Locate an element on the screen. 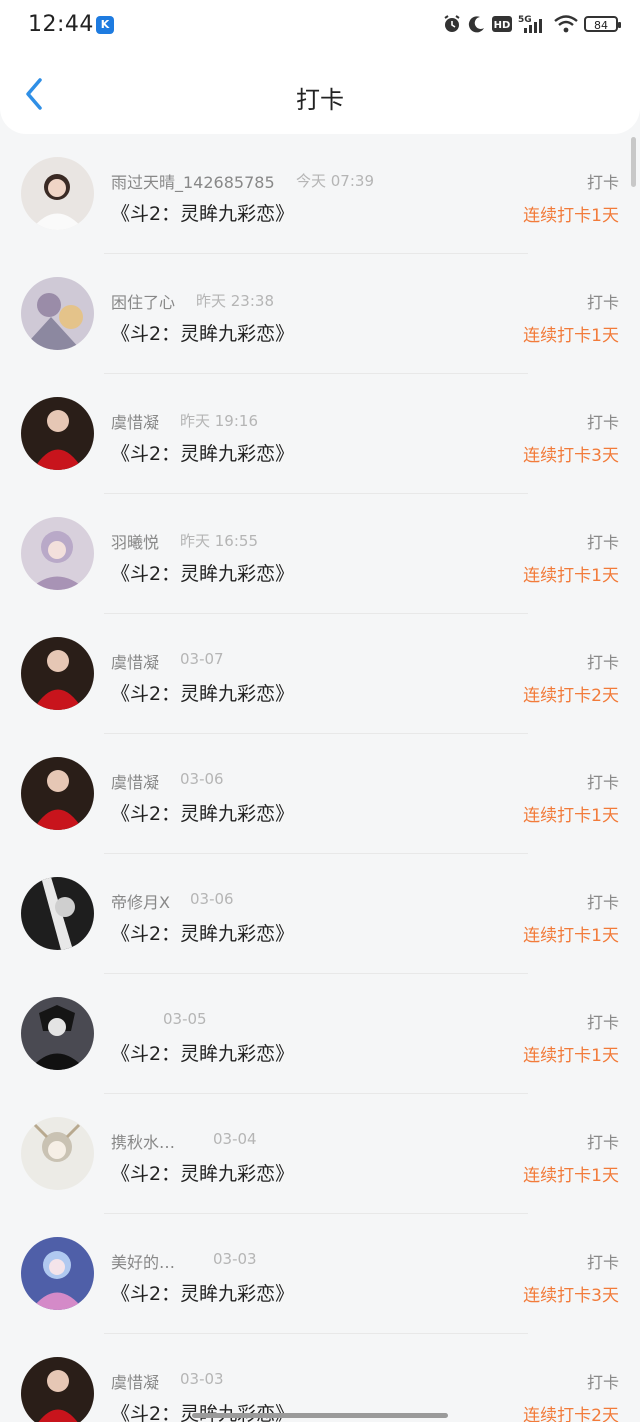  user-name: 帝修月X is located at coordinates (140, 901).